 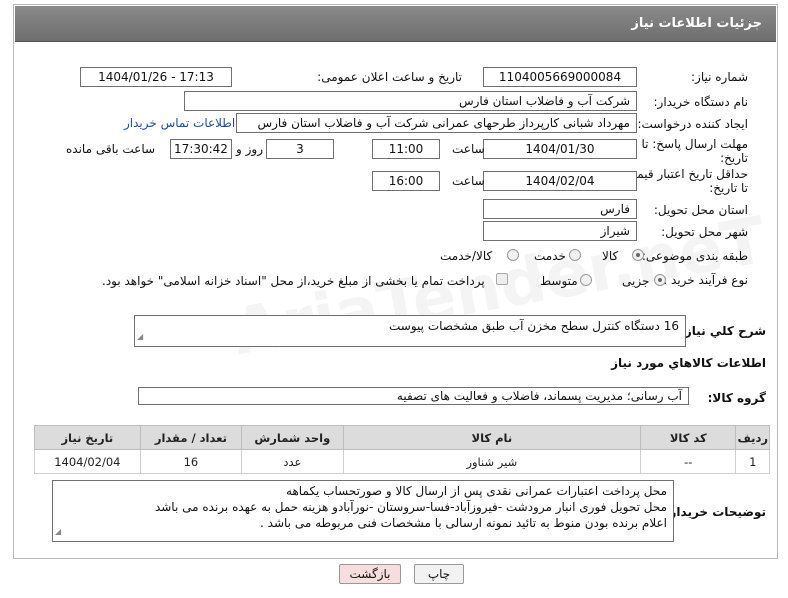 What do you see at coordinates (156, 77) in the screenshot?
I see `announce-datetime-field: 1404/01/26 - 17:13` at bounding box center [156, 77].